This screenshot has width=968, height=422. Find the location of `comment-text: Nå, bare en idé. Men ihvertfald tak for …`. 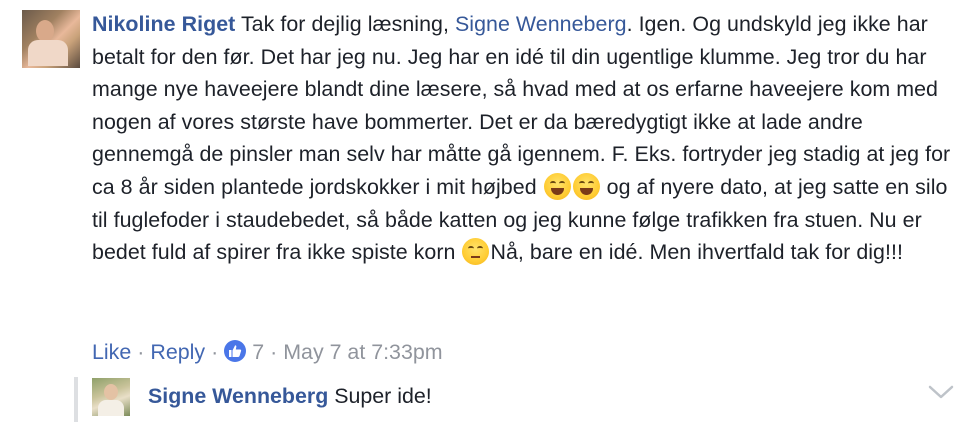

comment-text: Nå, bare en idé. Men ihvertfald tak for … is located at coordinates (696, 252).